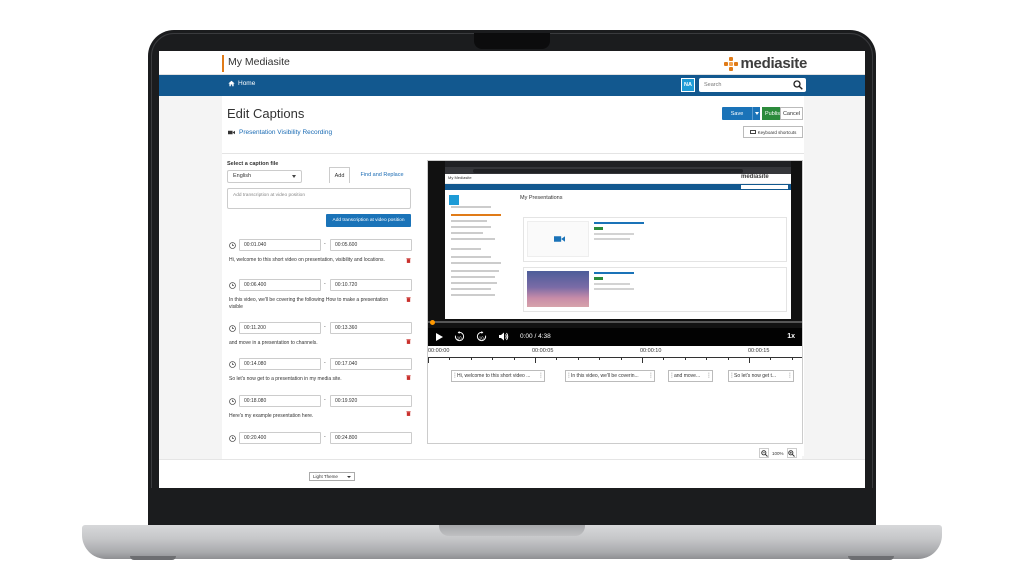  Describe the element at coordinates (280, 438) in the screenshot. I see `start-time-field: 00:20.400` at that location.